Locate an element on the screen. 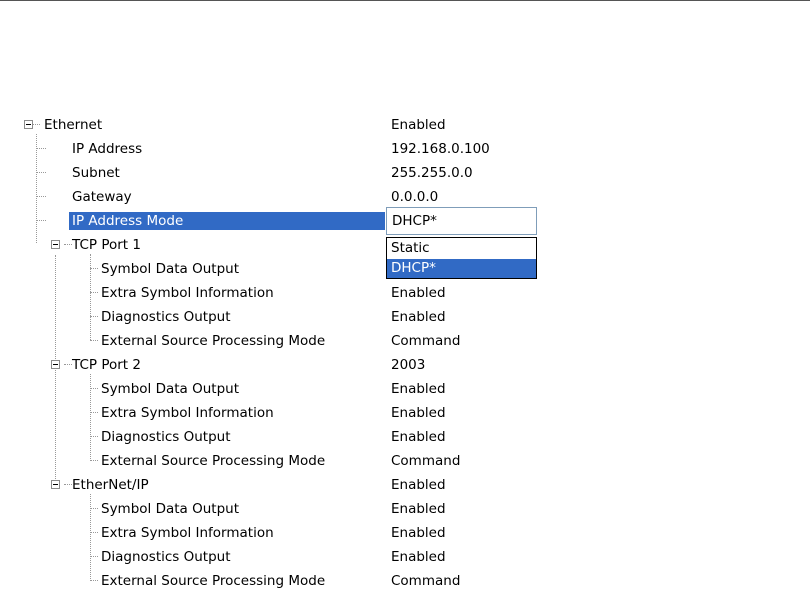  tree-node-label: IP Address Mode is located at coordinates (128, 221).